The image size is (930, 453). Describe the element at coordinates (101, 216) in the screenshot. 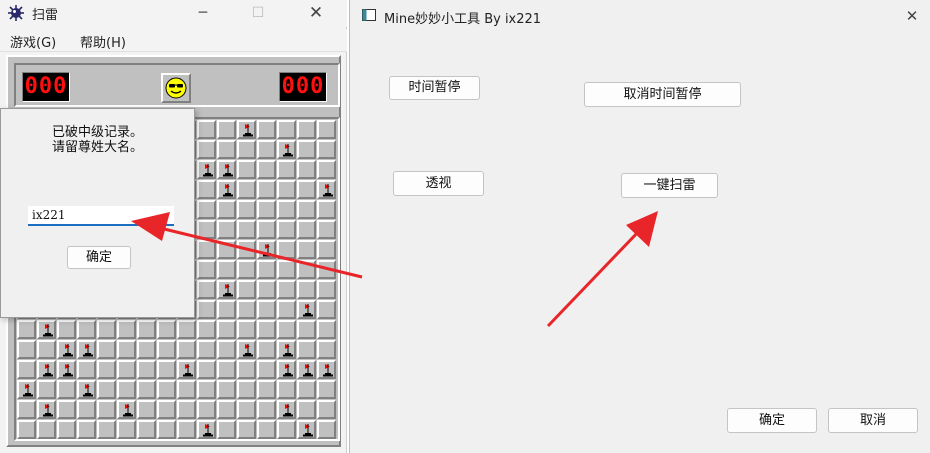

I see `name-input` at that location.